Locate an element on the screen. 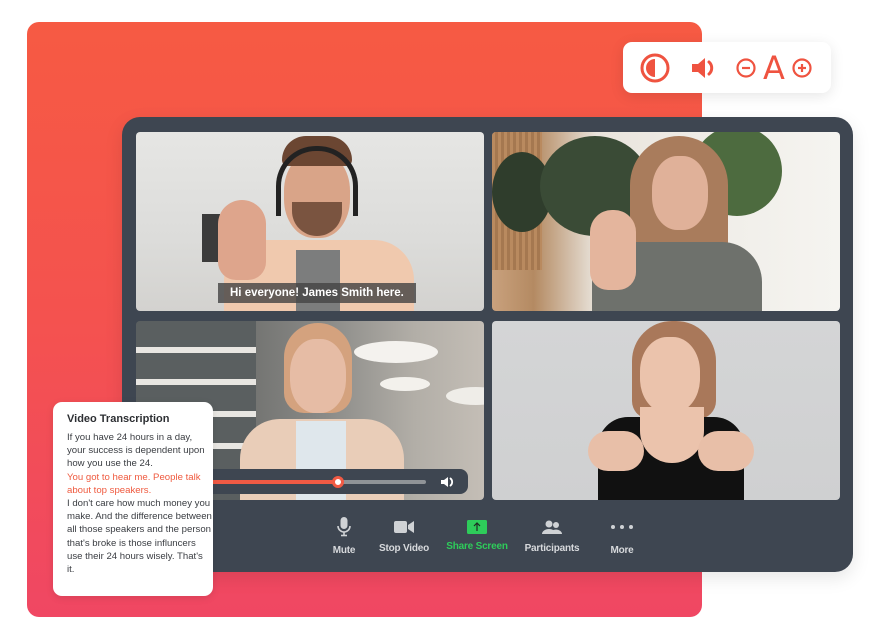 Image resolution: width=880 pixels, height=640 pixels. share-screen-label: Share Screen is located at coordinates (477, 546).